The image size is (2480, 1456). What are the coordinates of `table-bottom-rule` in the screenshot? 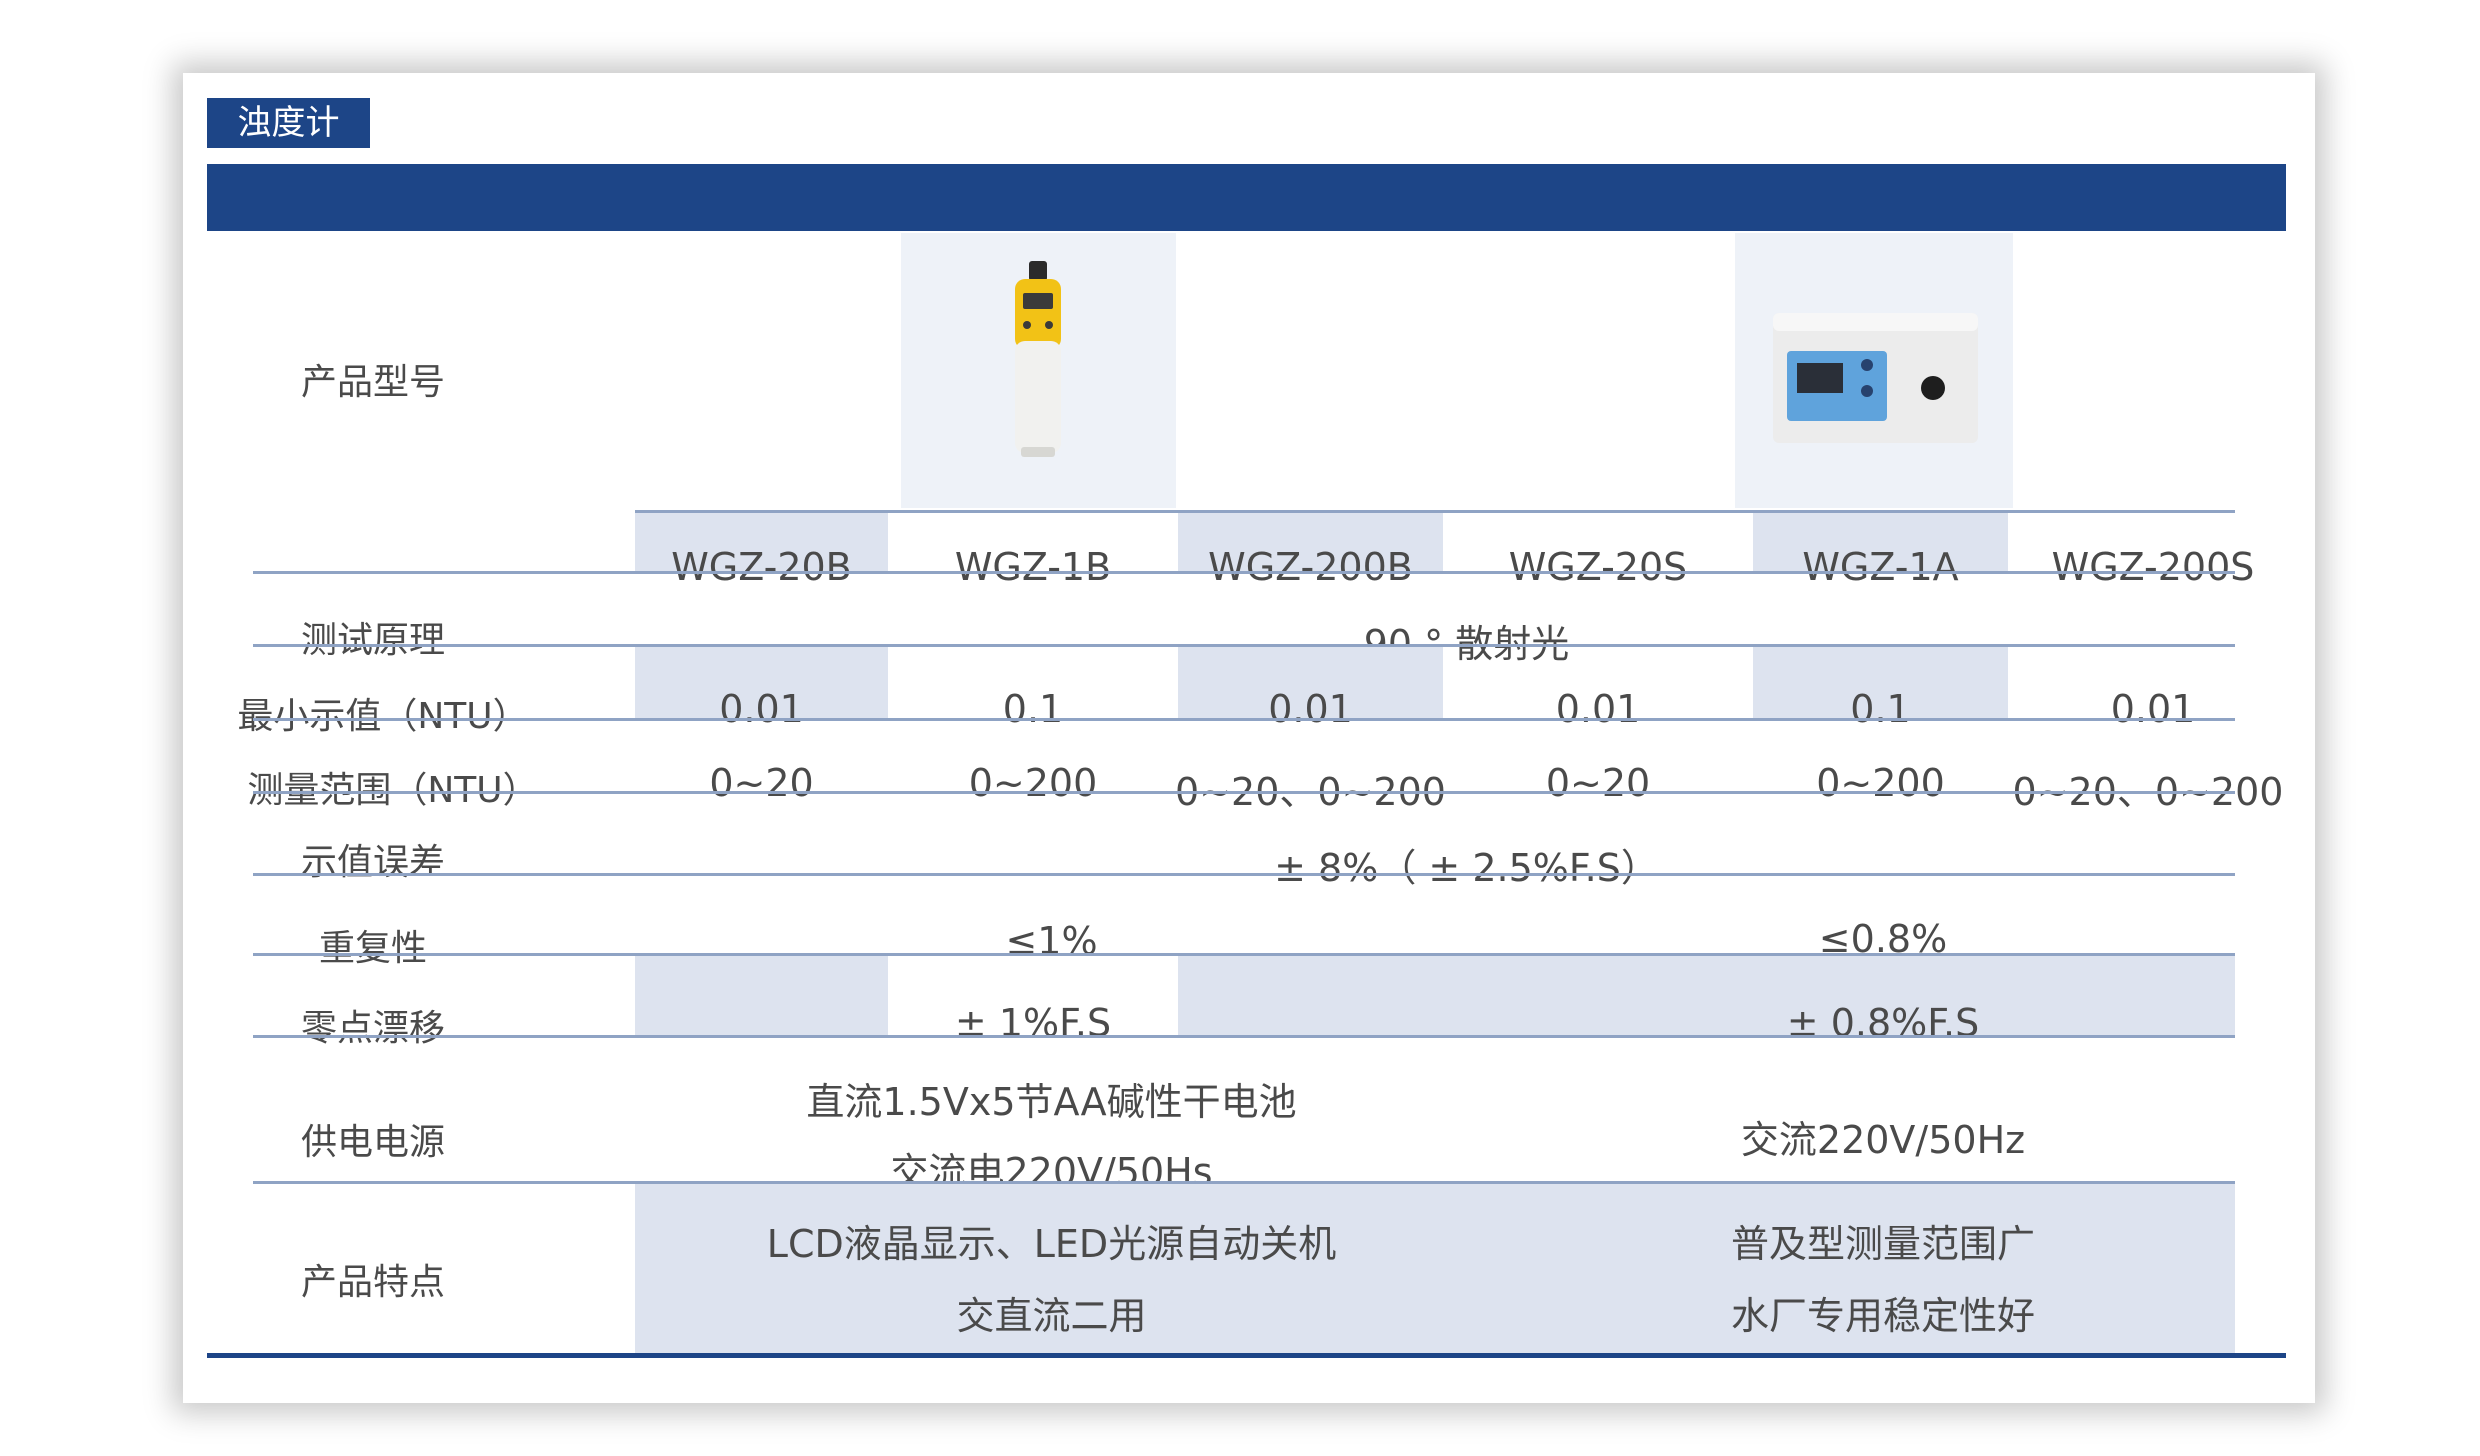 It's located at (1246, 1355).